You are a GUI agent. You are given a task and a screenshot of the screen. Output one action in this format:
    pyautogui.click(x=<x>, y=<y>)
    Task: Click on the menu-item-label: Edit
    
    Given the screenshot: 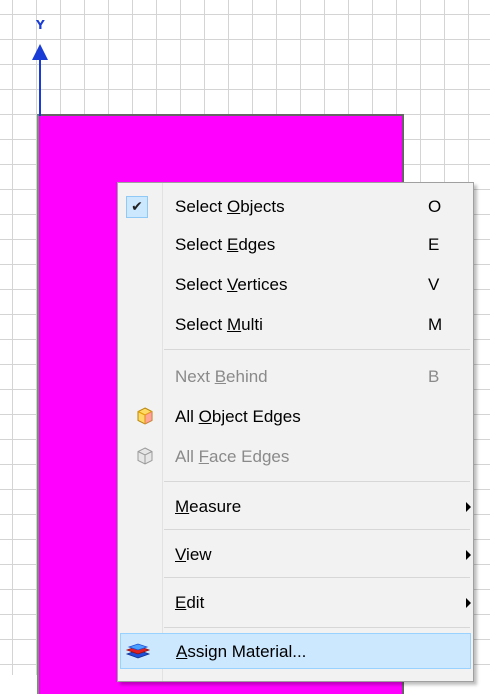 What is the action you would take?
    pyautogui.click(x=190, y=602)
    